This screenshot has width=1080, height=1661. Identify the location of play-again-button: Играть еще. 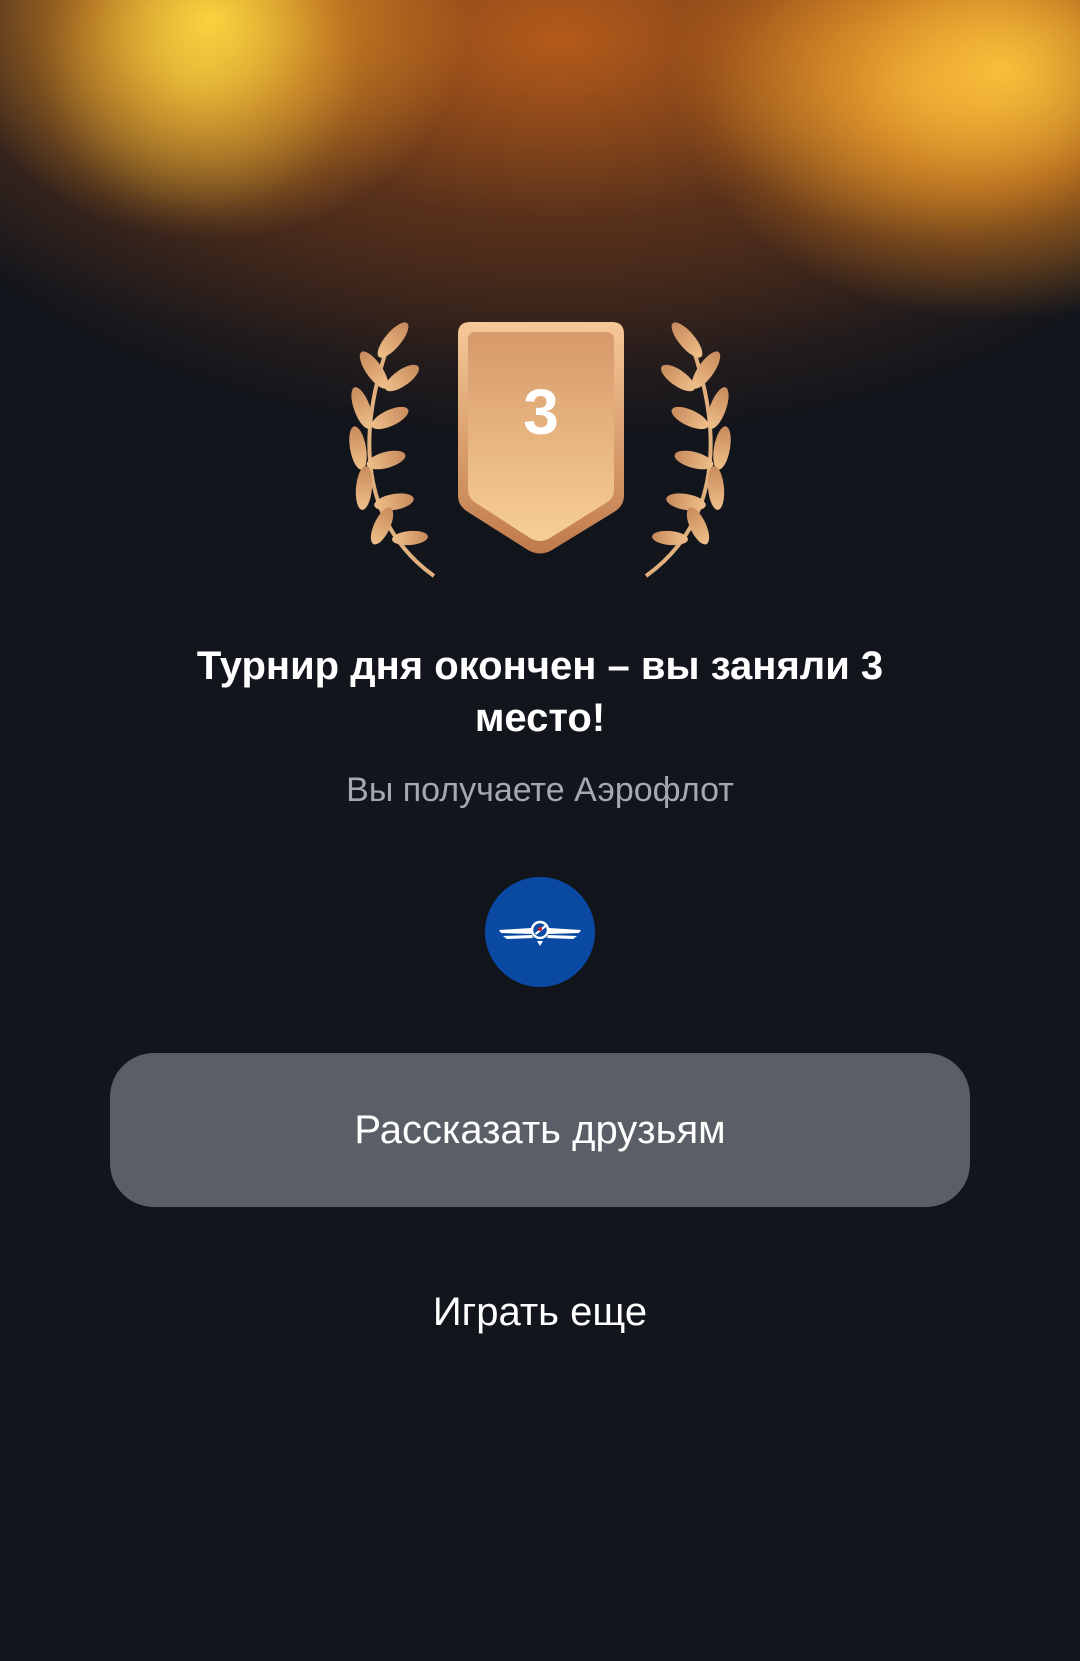
(540, 1312).